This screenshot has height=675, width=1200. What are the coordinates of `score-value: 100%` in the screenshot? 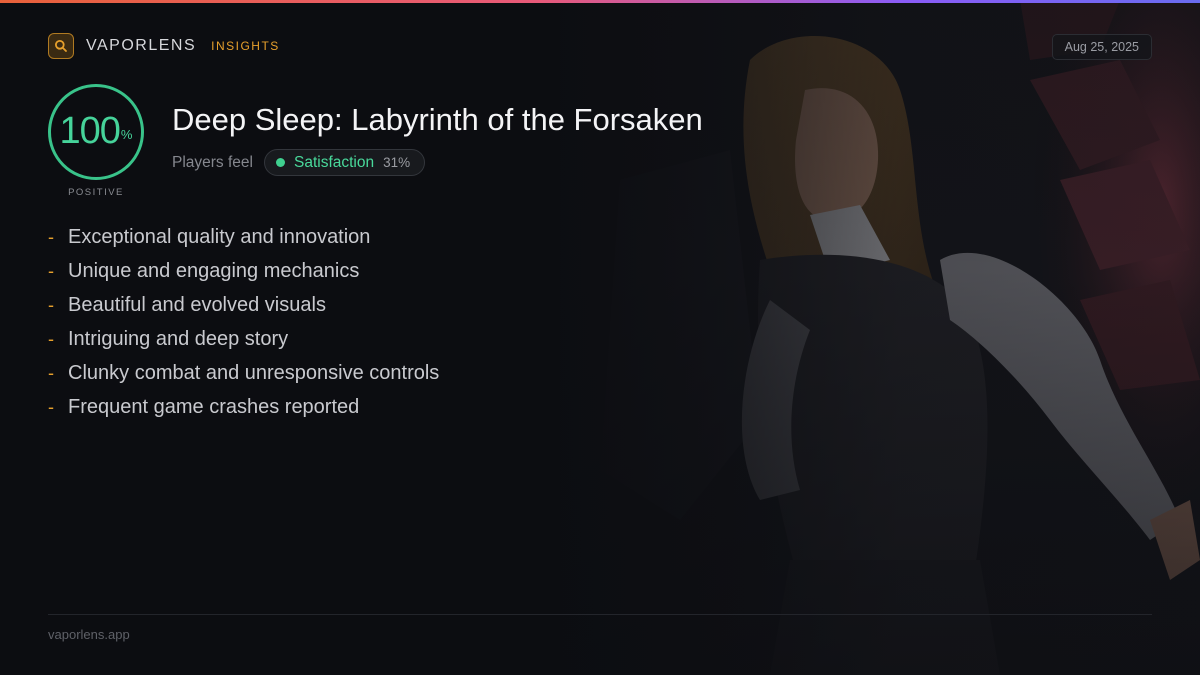 It's located at (96, 131).